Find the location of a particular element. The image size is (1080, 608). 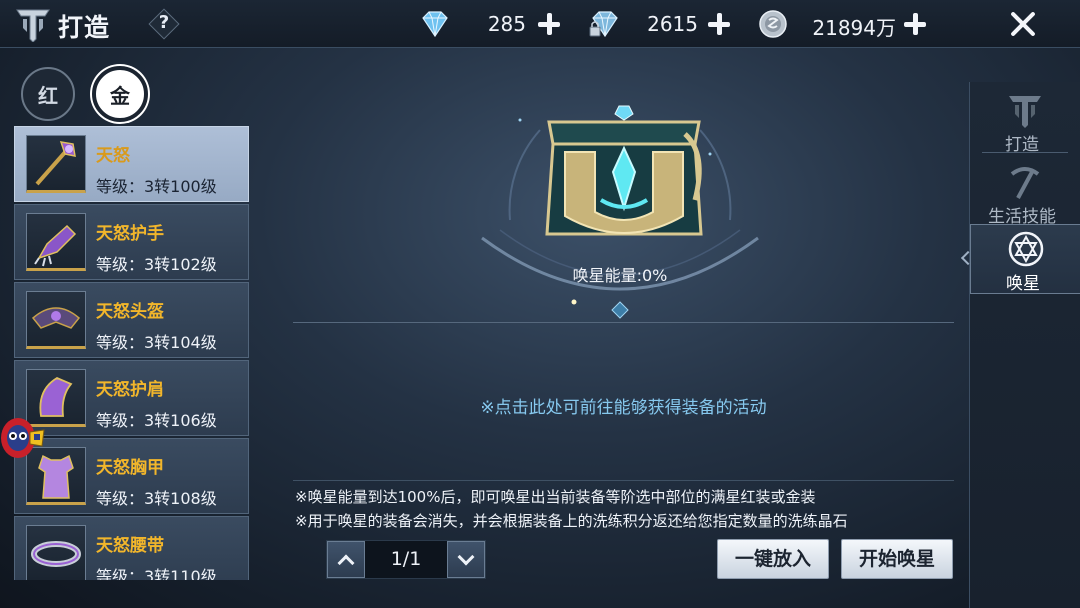

add-silver-button is located at coordinates (915, 24).